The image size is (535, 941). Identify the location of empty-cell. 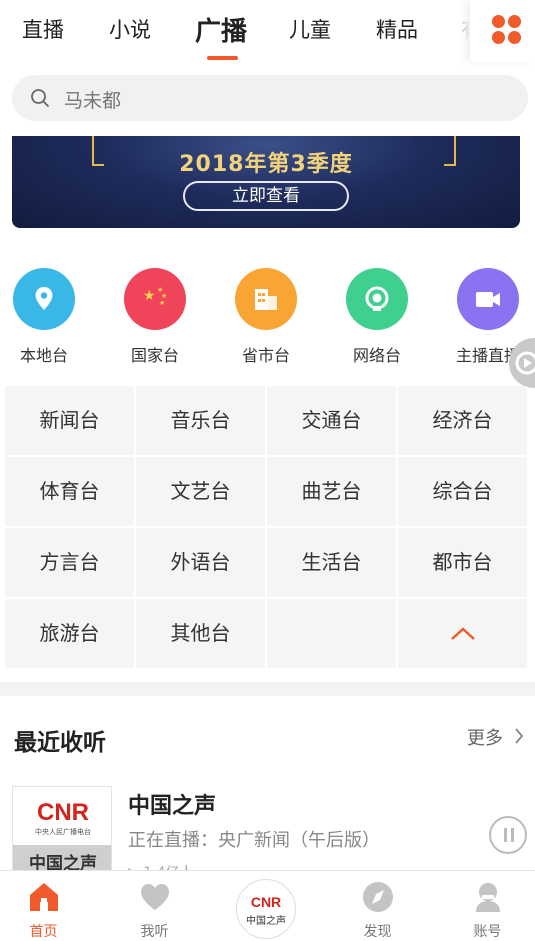
(331, 633).